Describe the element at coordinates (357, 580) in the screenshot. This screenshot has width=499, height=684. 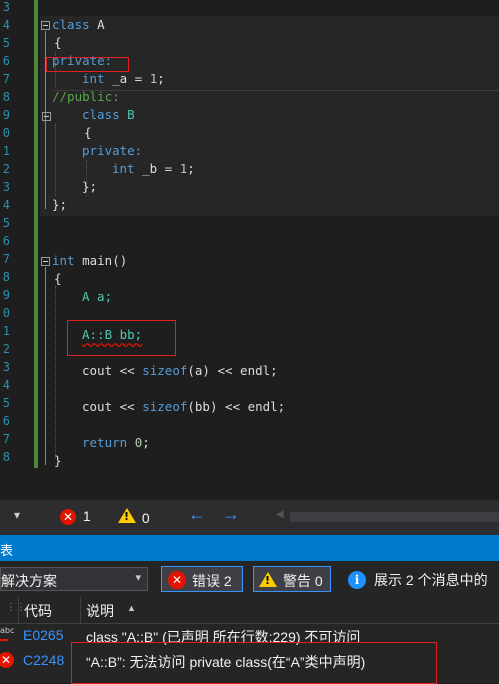
I see `info-icon: i` at that location.